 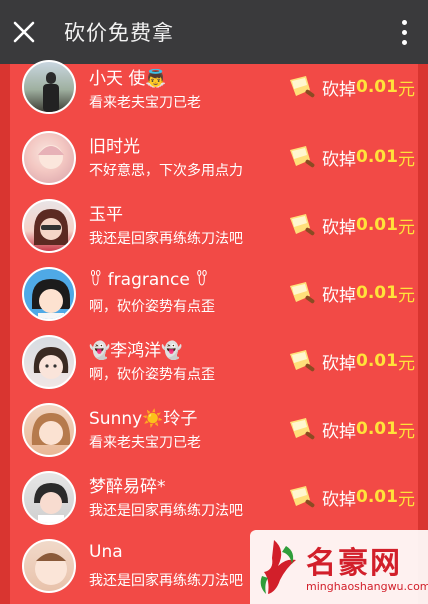 I want to click on watermark-url: minghaoshangwu.com, so click(x=367, y=586).